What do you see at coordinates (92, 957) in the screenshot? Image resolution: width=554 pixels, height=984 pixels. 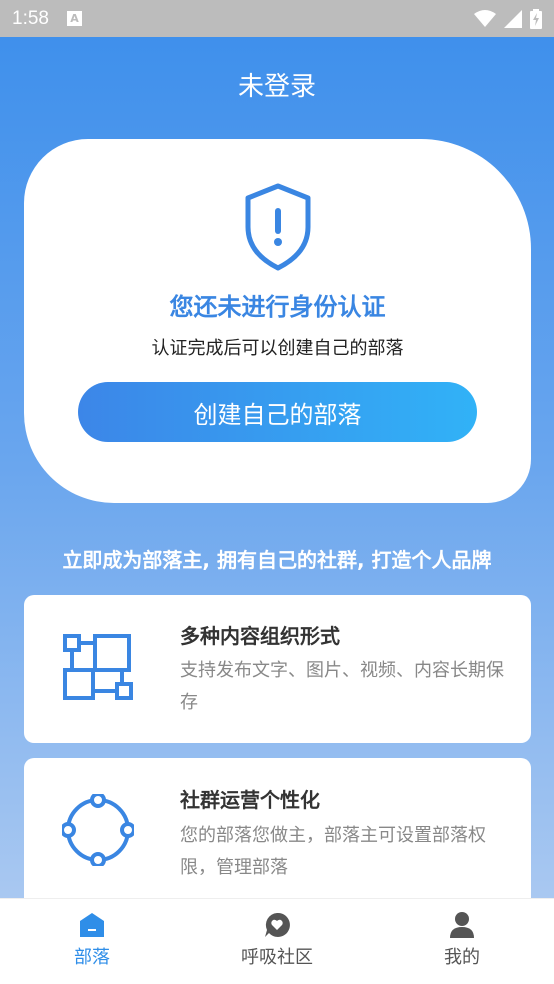 I see `tab-label: 部落` at bounding box center [92, 957].